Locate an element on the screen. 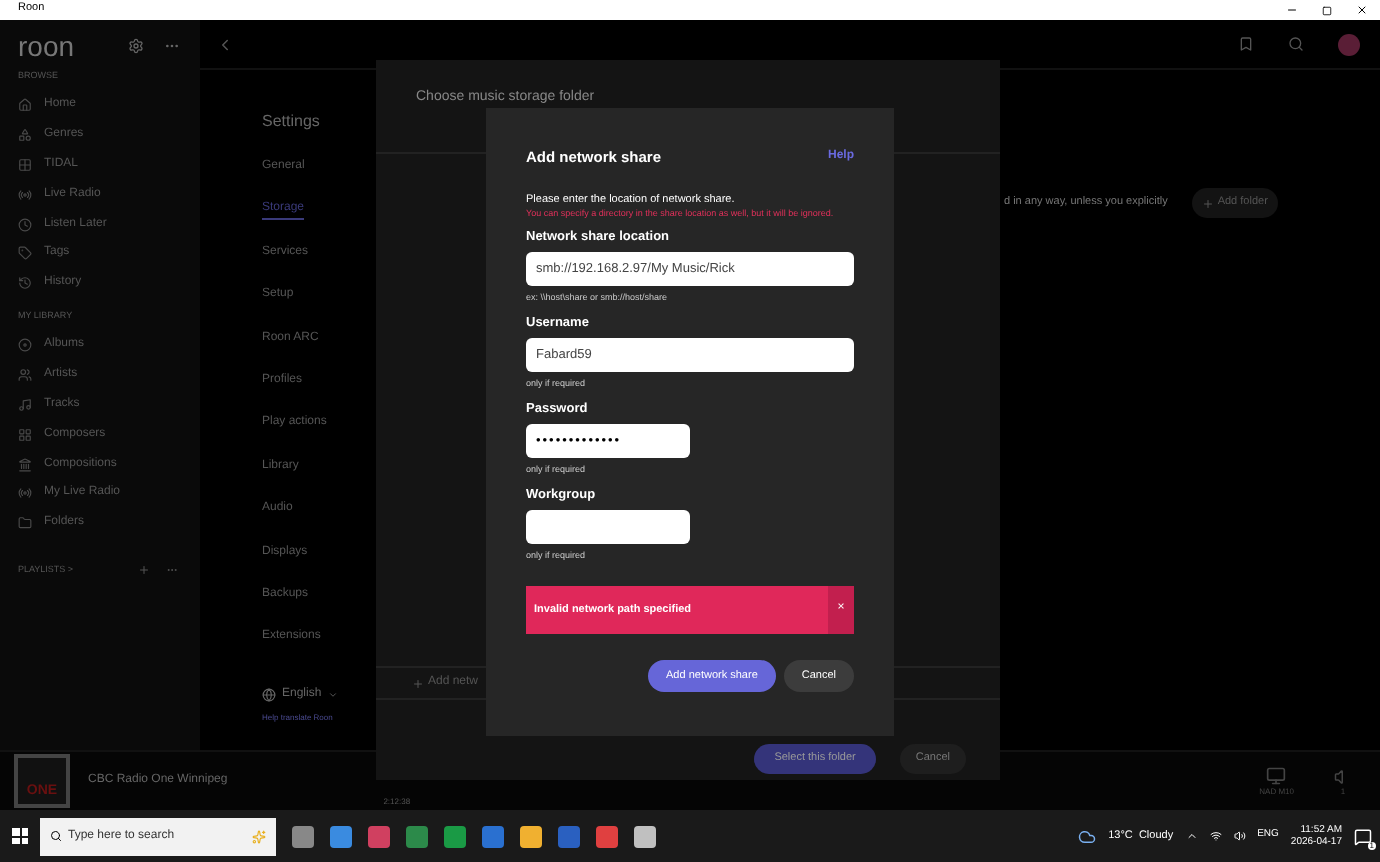 Image resolution: width=1380 pixels, height=862 pixels. shapes-icon is located at coordinates (25, 135).